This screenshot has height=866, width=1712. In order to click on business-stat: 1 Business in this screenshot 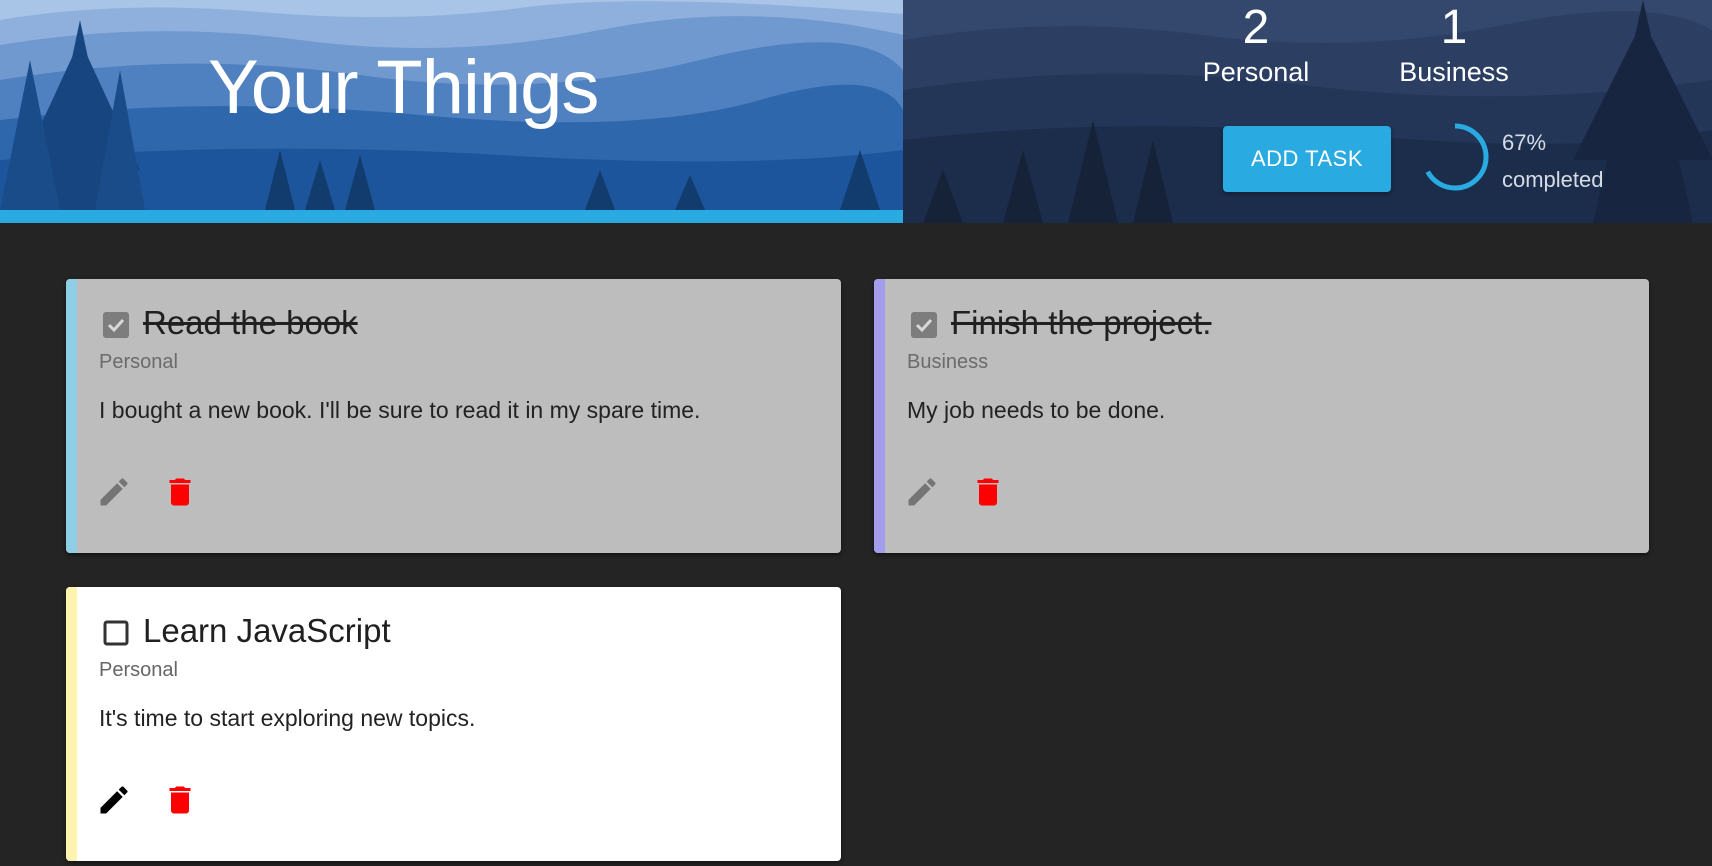, I will do `click(1454, 44)`.